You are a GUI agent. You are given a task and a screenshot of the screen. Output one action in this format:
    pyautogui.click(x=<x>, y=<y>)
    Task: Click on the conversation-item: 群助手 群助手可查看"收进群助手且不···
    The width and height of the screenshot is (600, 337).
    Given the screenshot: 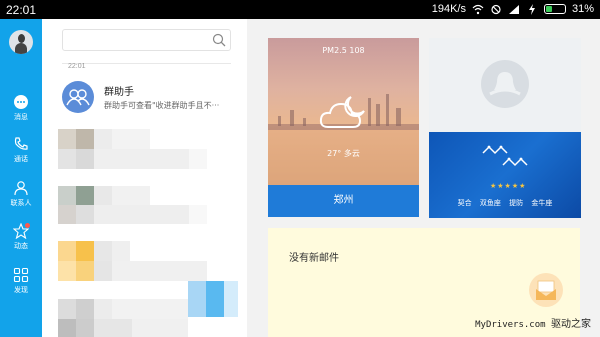 What is the action you would take?
    pyautogui.click(x=152, y=97)
    